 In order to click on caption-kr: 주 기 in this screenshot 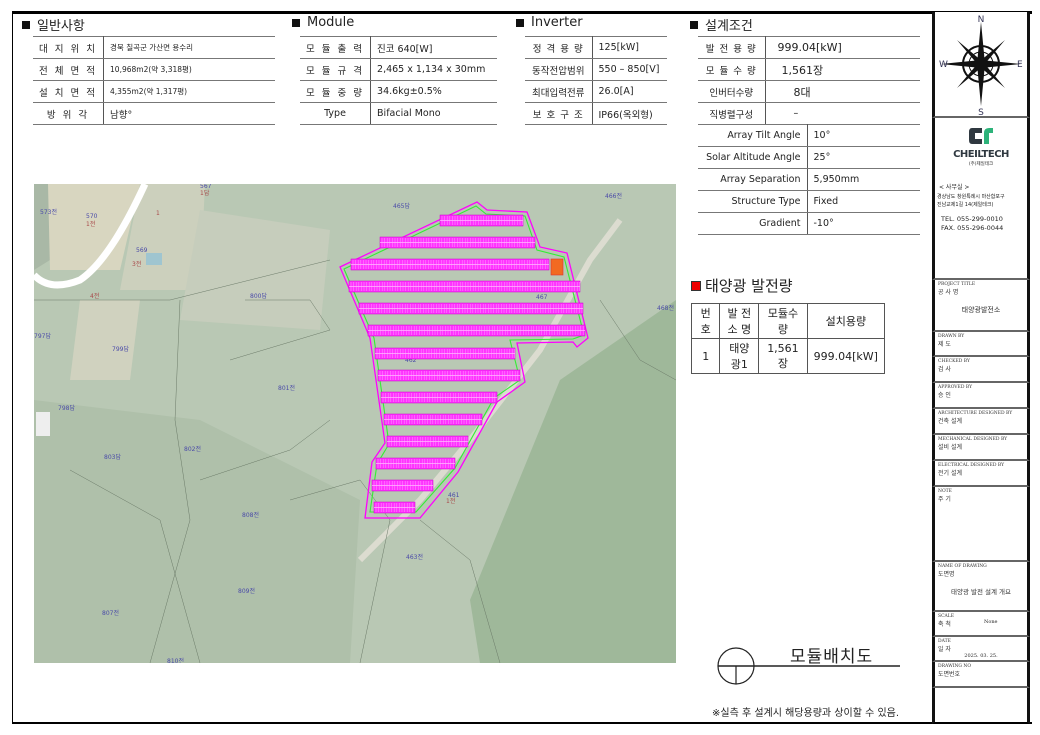, I will do `click(944, 499)`.